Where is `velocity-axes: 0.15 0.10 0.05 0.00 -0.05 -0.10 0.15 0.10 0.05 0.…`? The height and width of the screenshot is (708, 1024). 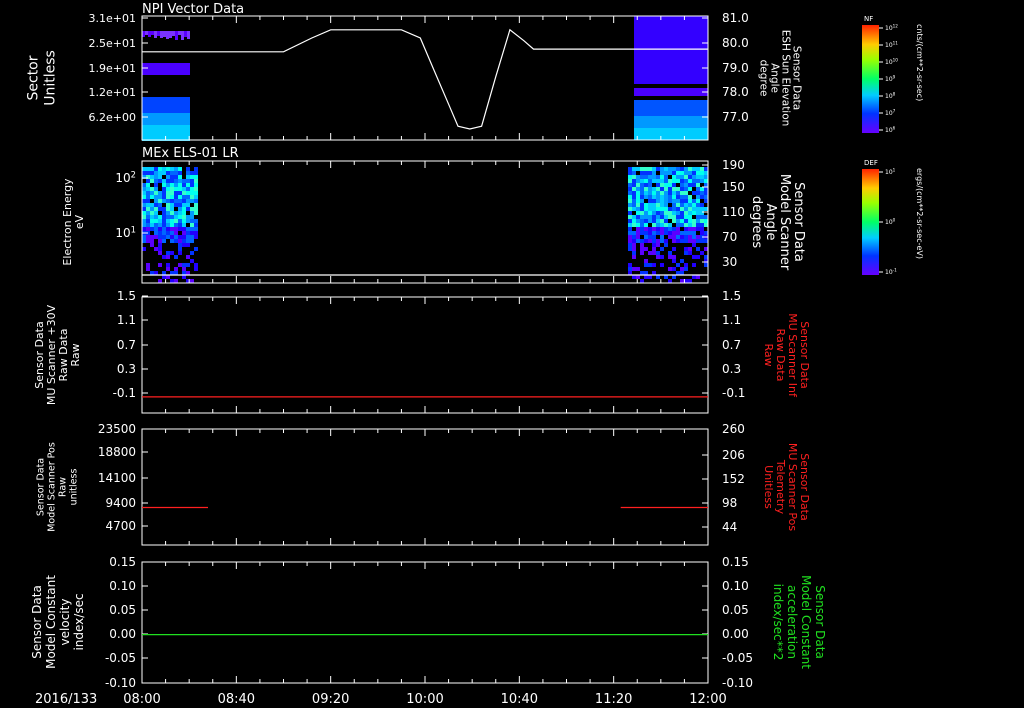 velocity-axes: 0.15 0.10 0.05 0.00 -0.05 -0.10 0.15 0.10 0.05 0.… is located at coordinates (429, 622).